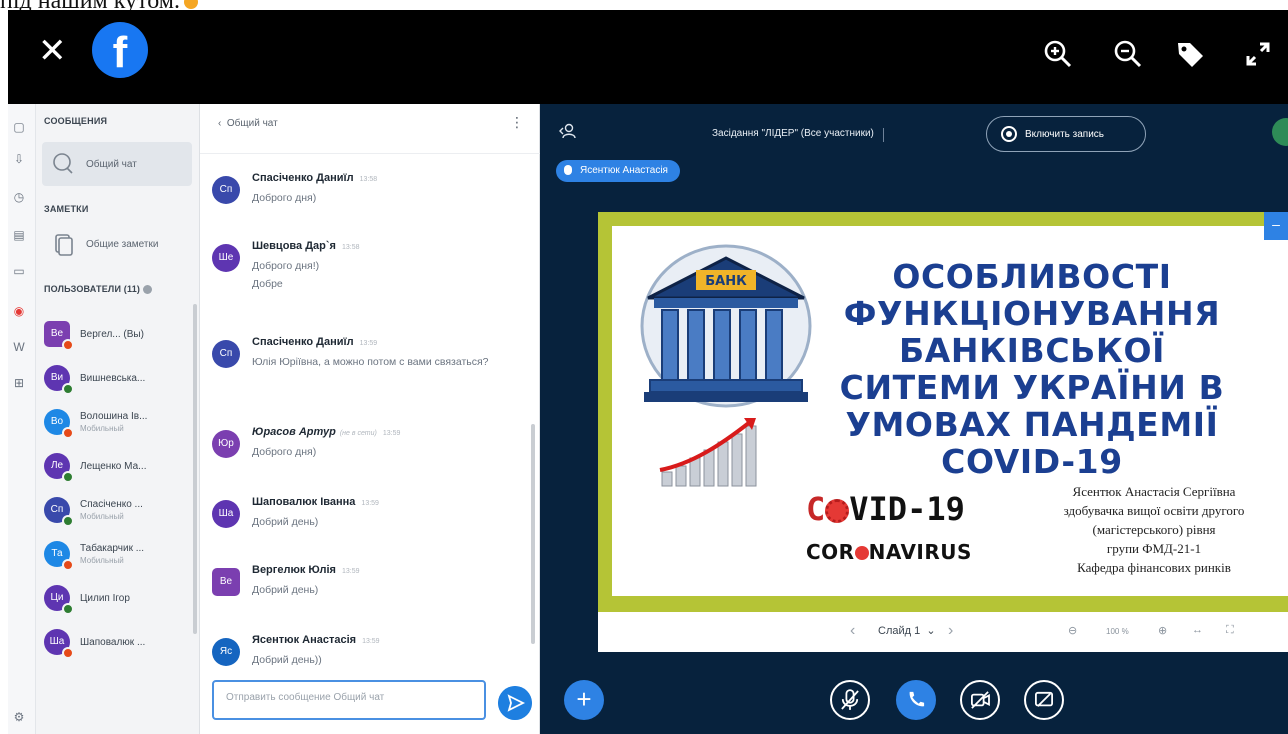 The image size is (1288, 734). Describe the element at coordinates (19, 271) in the screenshot. I see `card-icon: ▭` at that location.